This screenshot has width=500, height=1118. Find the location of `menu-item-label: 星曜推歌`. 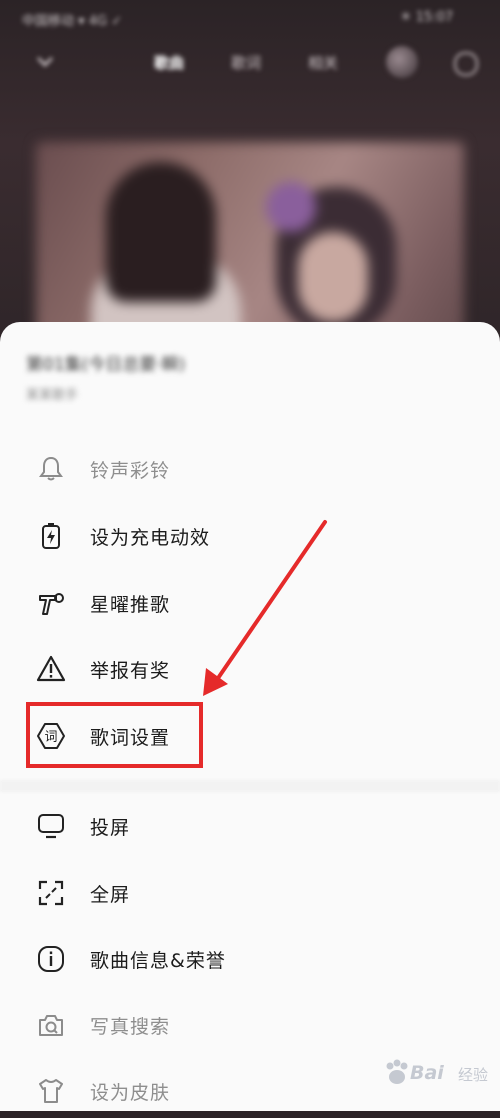

menu-item-label: 星曜推歌 is located at coordinates (130, 605).